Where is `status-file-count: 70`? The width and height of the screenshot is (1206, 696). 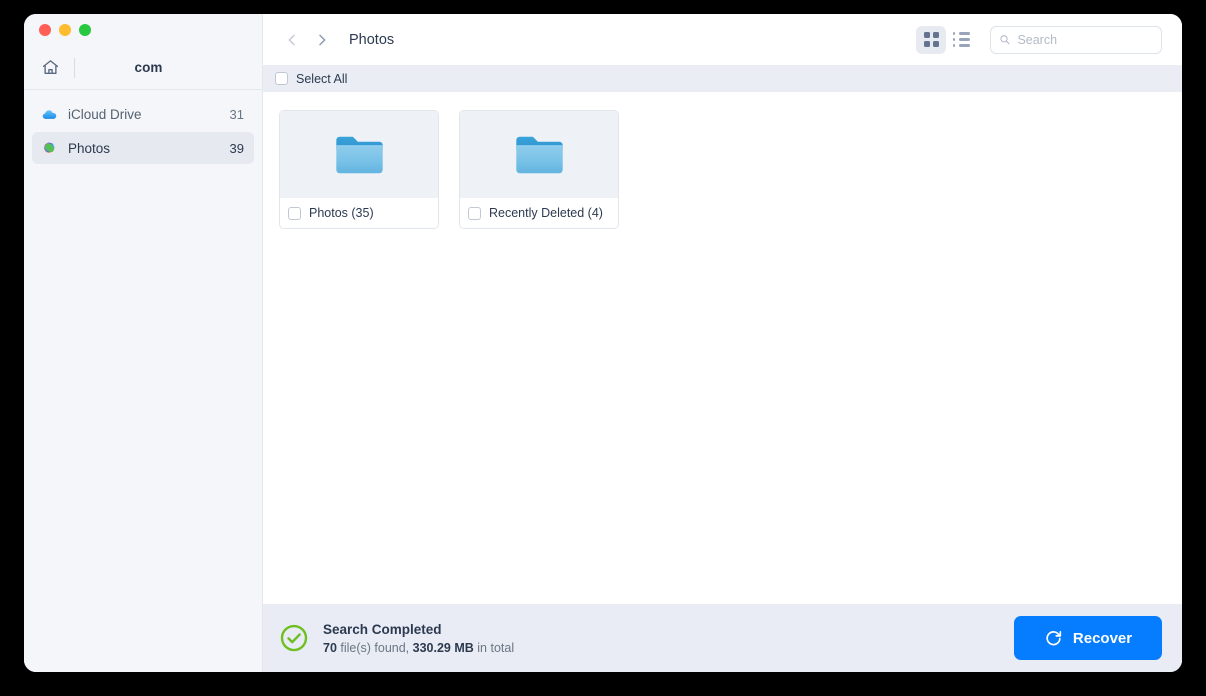
status-file-count: 70 is located at coordinates (330, 647).